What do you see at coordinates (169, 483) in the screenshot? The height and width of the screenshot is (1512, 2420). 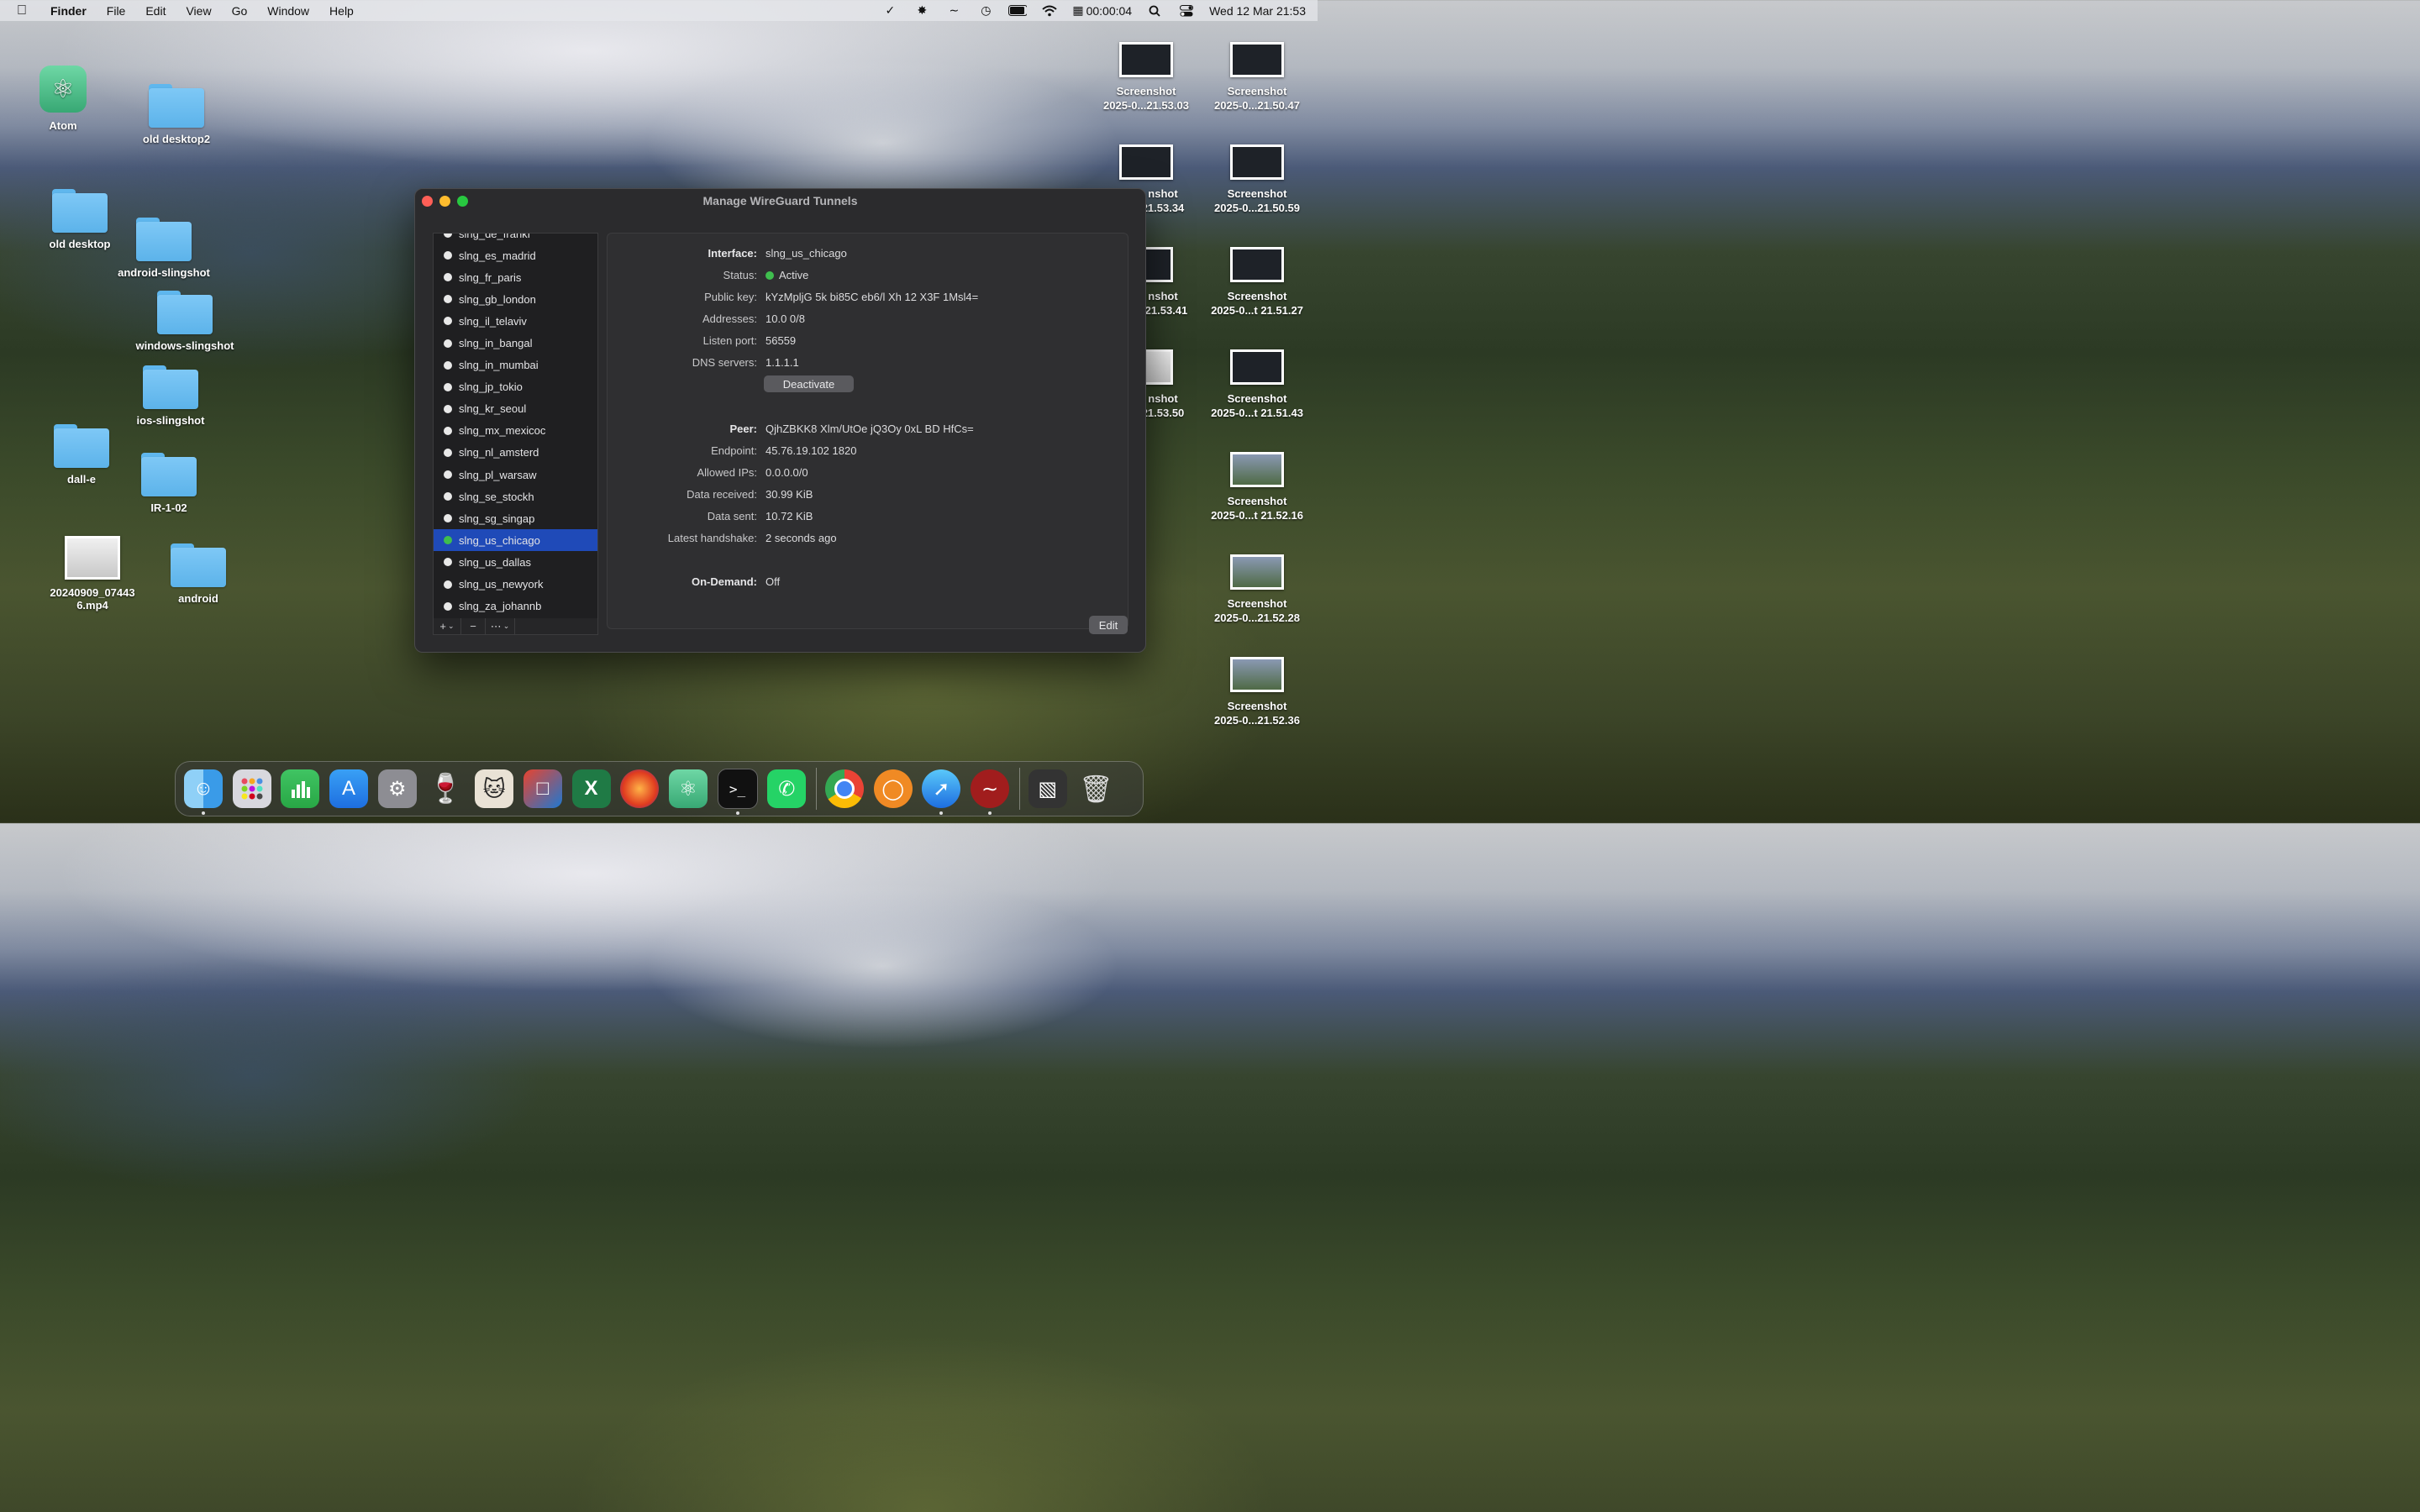 I see `desktop-folder-ir-1-02: IR-1-02` at bounding box center [169, 483].